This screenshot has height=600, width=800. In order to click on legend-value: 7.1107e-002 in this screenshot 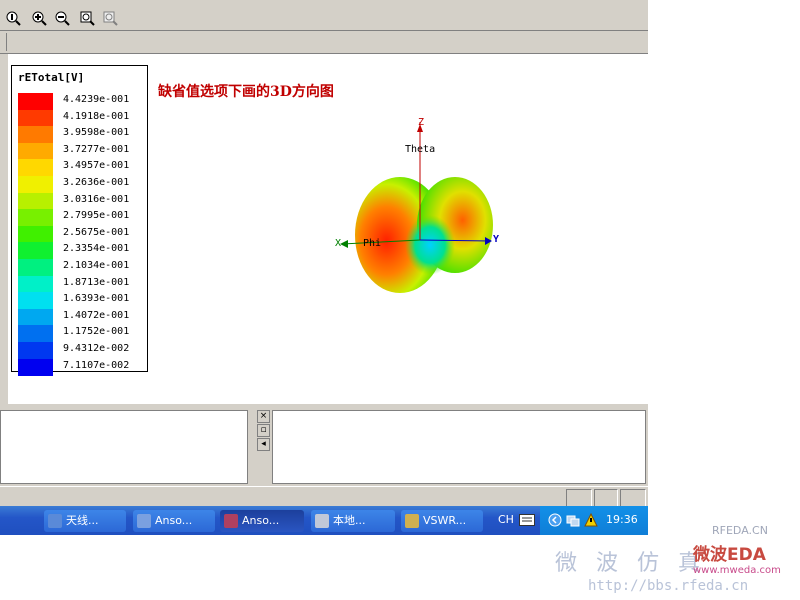, I will do `click(96, 365)`.